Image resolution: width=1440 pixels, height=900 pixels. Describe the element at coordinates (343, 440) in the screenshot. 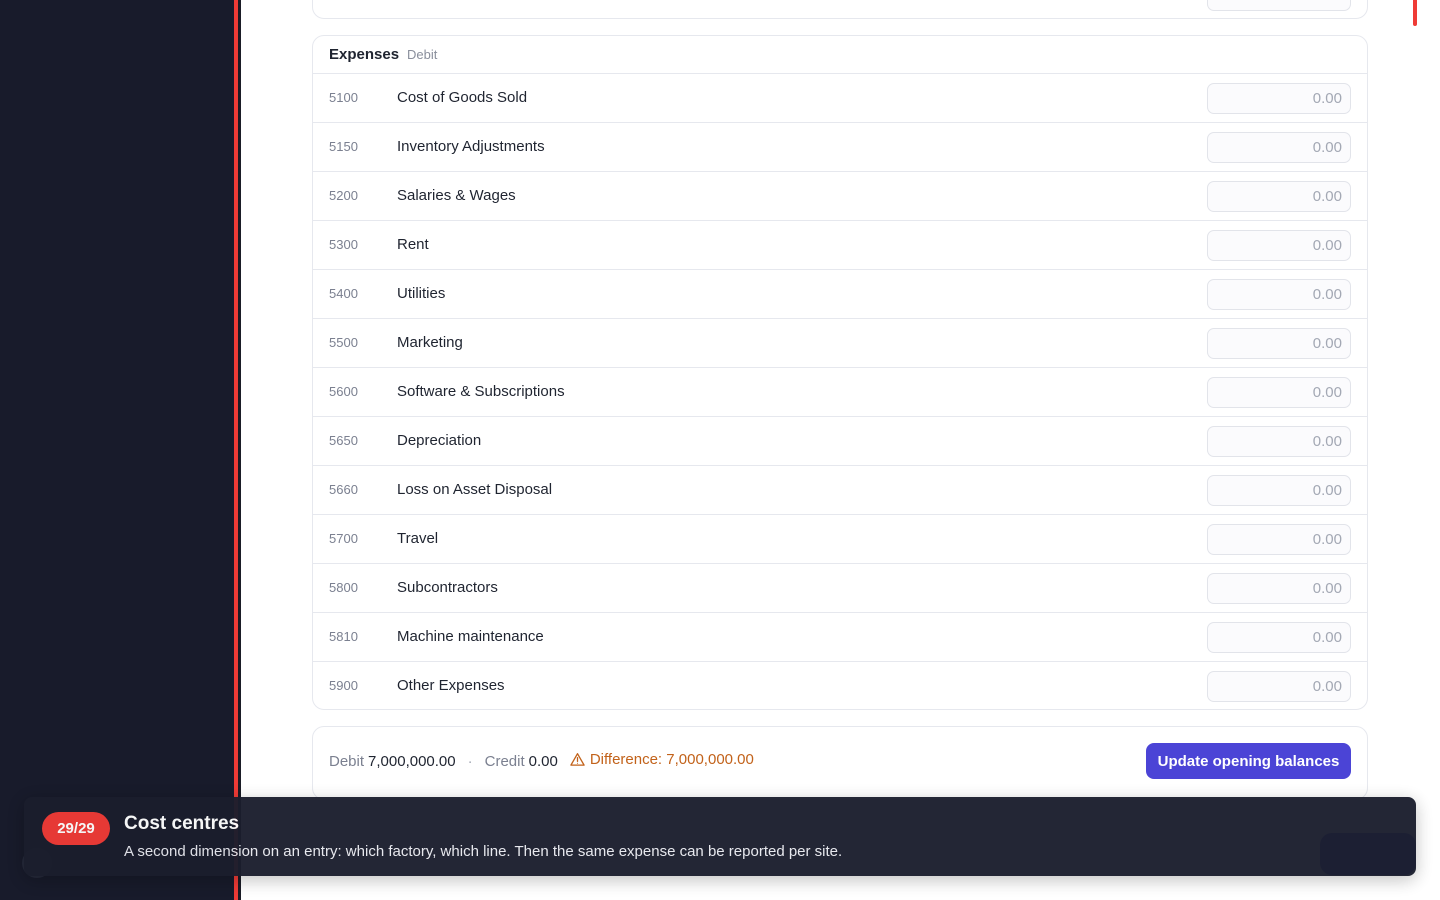

I see `account-code: 5650` at that location.